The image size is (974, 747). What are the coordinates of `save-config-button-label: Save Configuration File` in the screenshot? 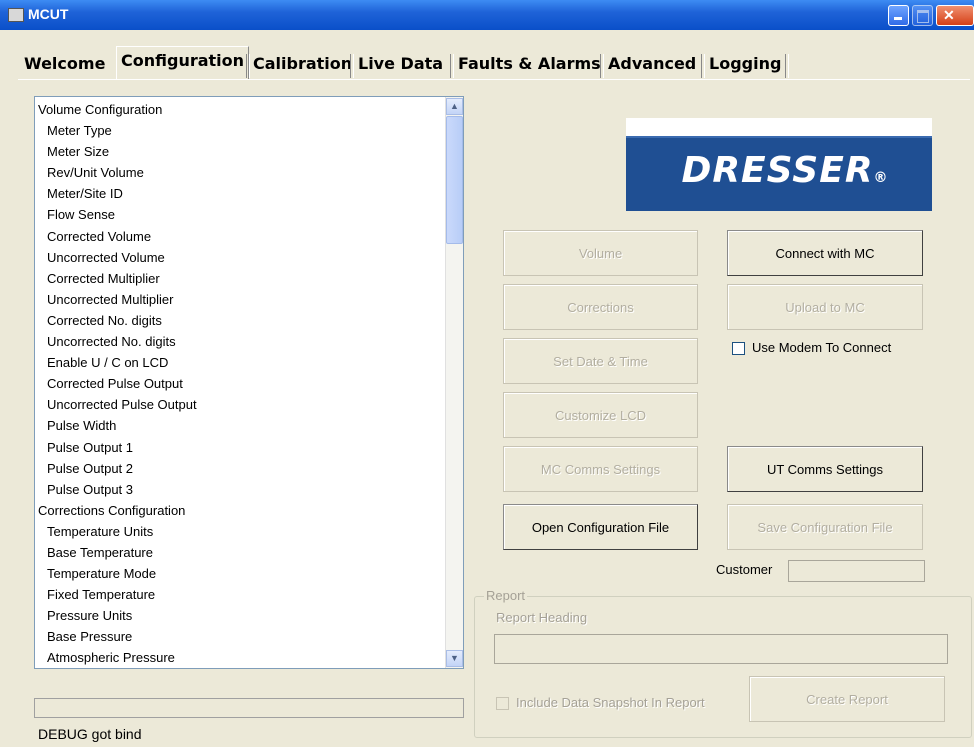 It's located at (825, 527).